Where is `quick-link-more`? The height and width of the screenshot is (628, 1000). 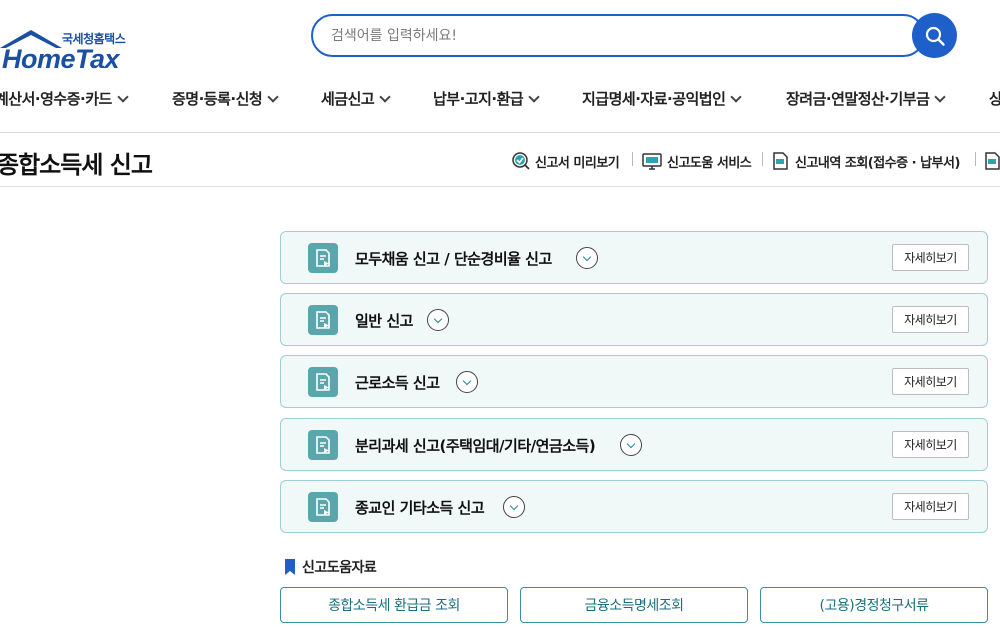 quick-link-more is located at coordinates (991, 161).